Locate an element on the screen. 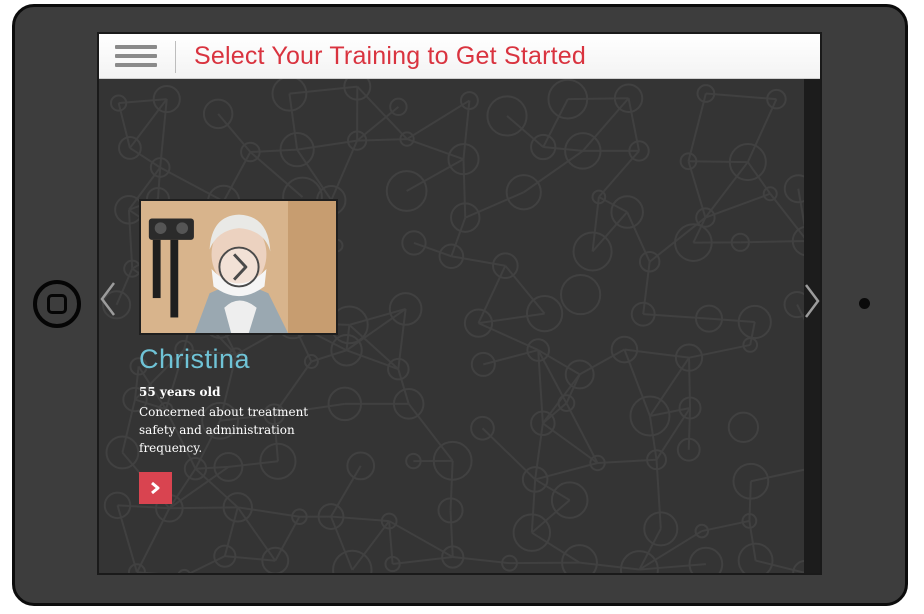 The height and width of the screenshot is (614, 924). hamburger-menu-icon is located at coordinates (136, 57).